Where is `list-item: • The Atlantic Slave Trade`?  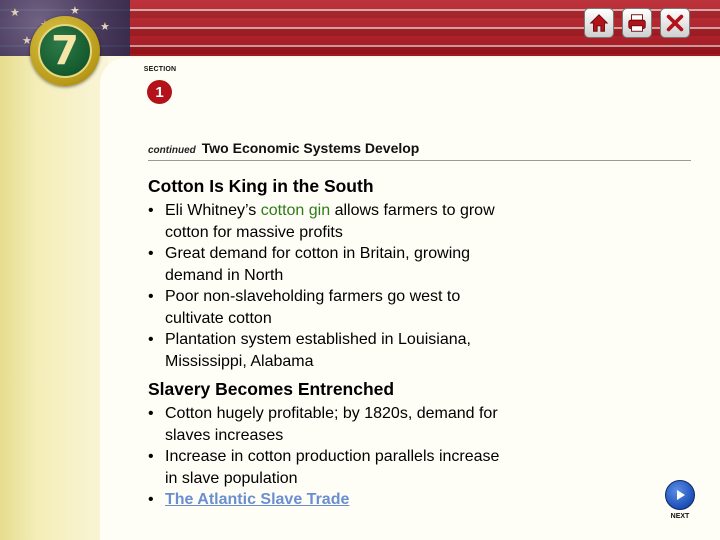 list-item: • The Atlantic Slave Trade is located at coordinates (323, 500).